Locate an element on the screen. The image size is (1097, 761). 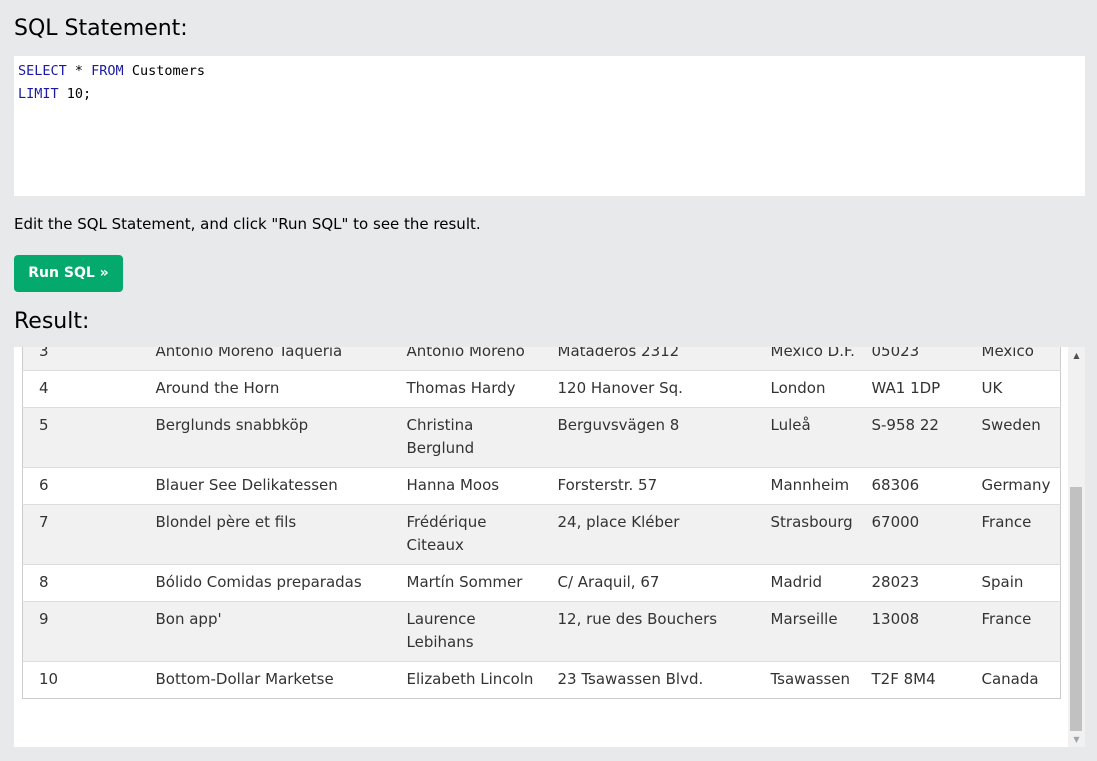
city-cell: Luleå is located at coordinates (805, 437).